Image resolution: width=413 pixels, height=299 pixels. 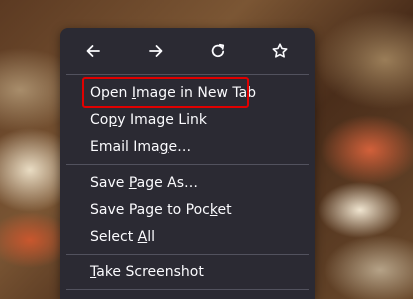 I want to click on arrow-left-icon, so click(x=93, y=51).